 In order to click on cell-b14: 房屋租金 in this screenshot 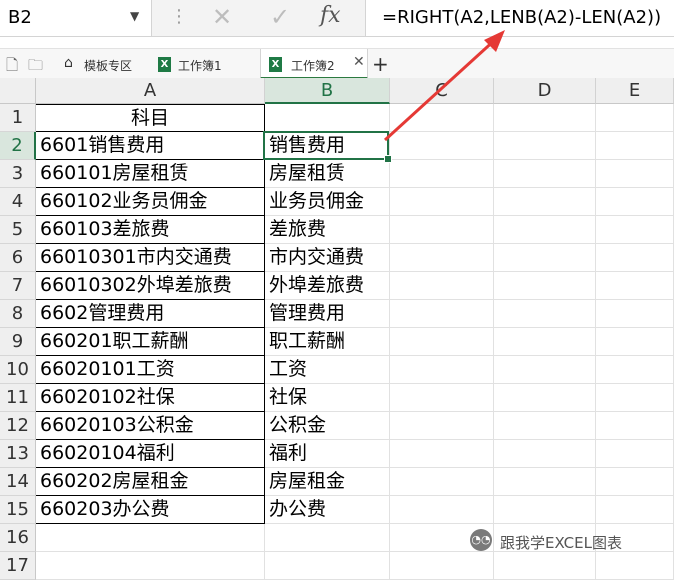, I will do `click(327, 482)`.